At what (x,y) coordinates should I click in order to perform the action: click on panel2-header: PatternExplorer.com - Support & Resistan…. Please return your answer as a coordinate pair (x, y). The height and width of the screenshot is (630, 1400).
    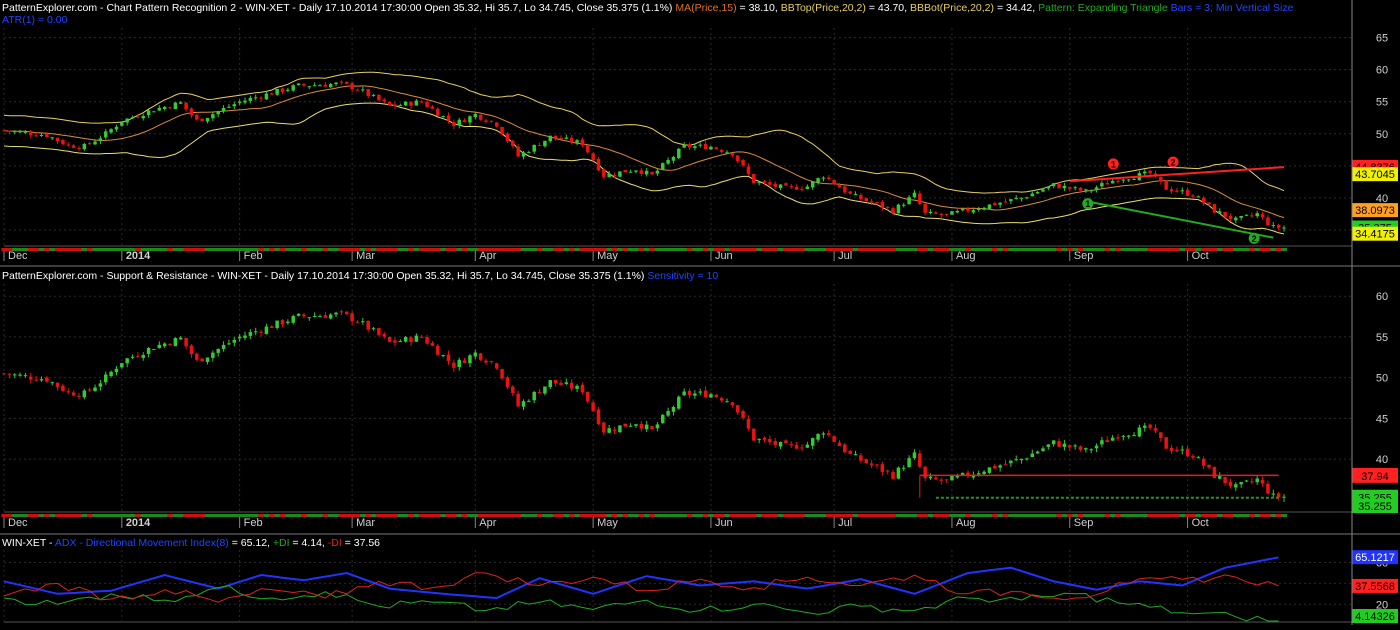
    Looking at the image, I should click on (360, 276).